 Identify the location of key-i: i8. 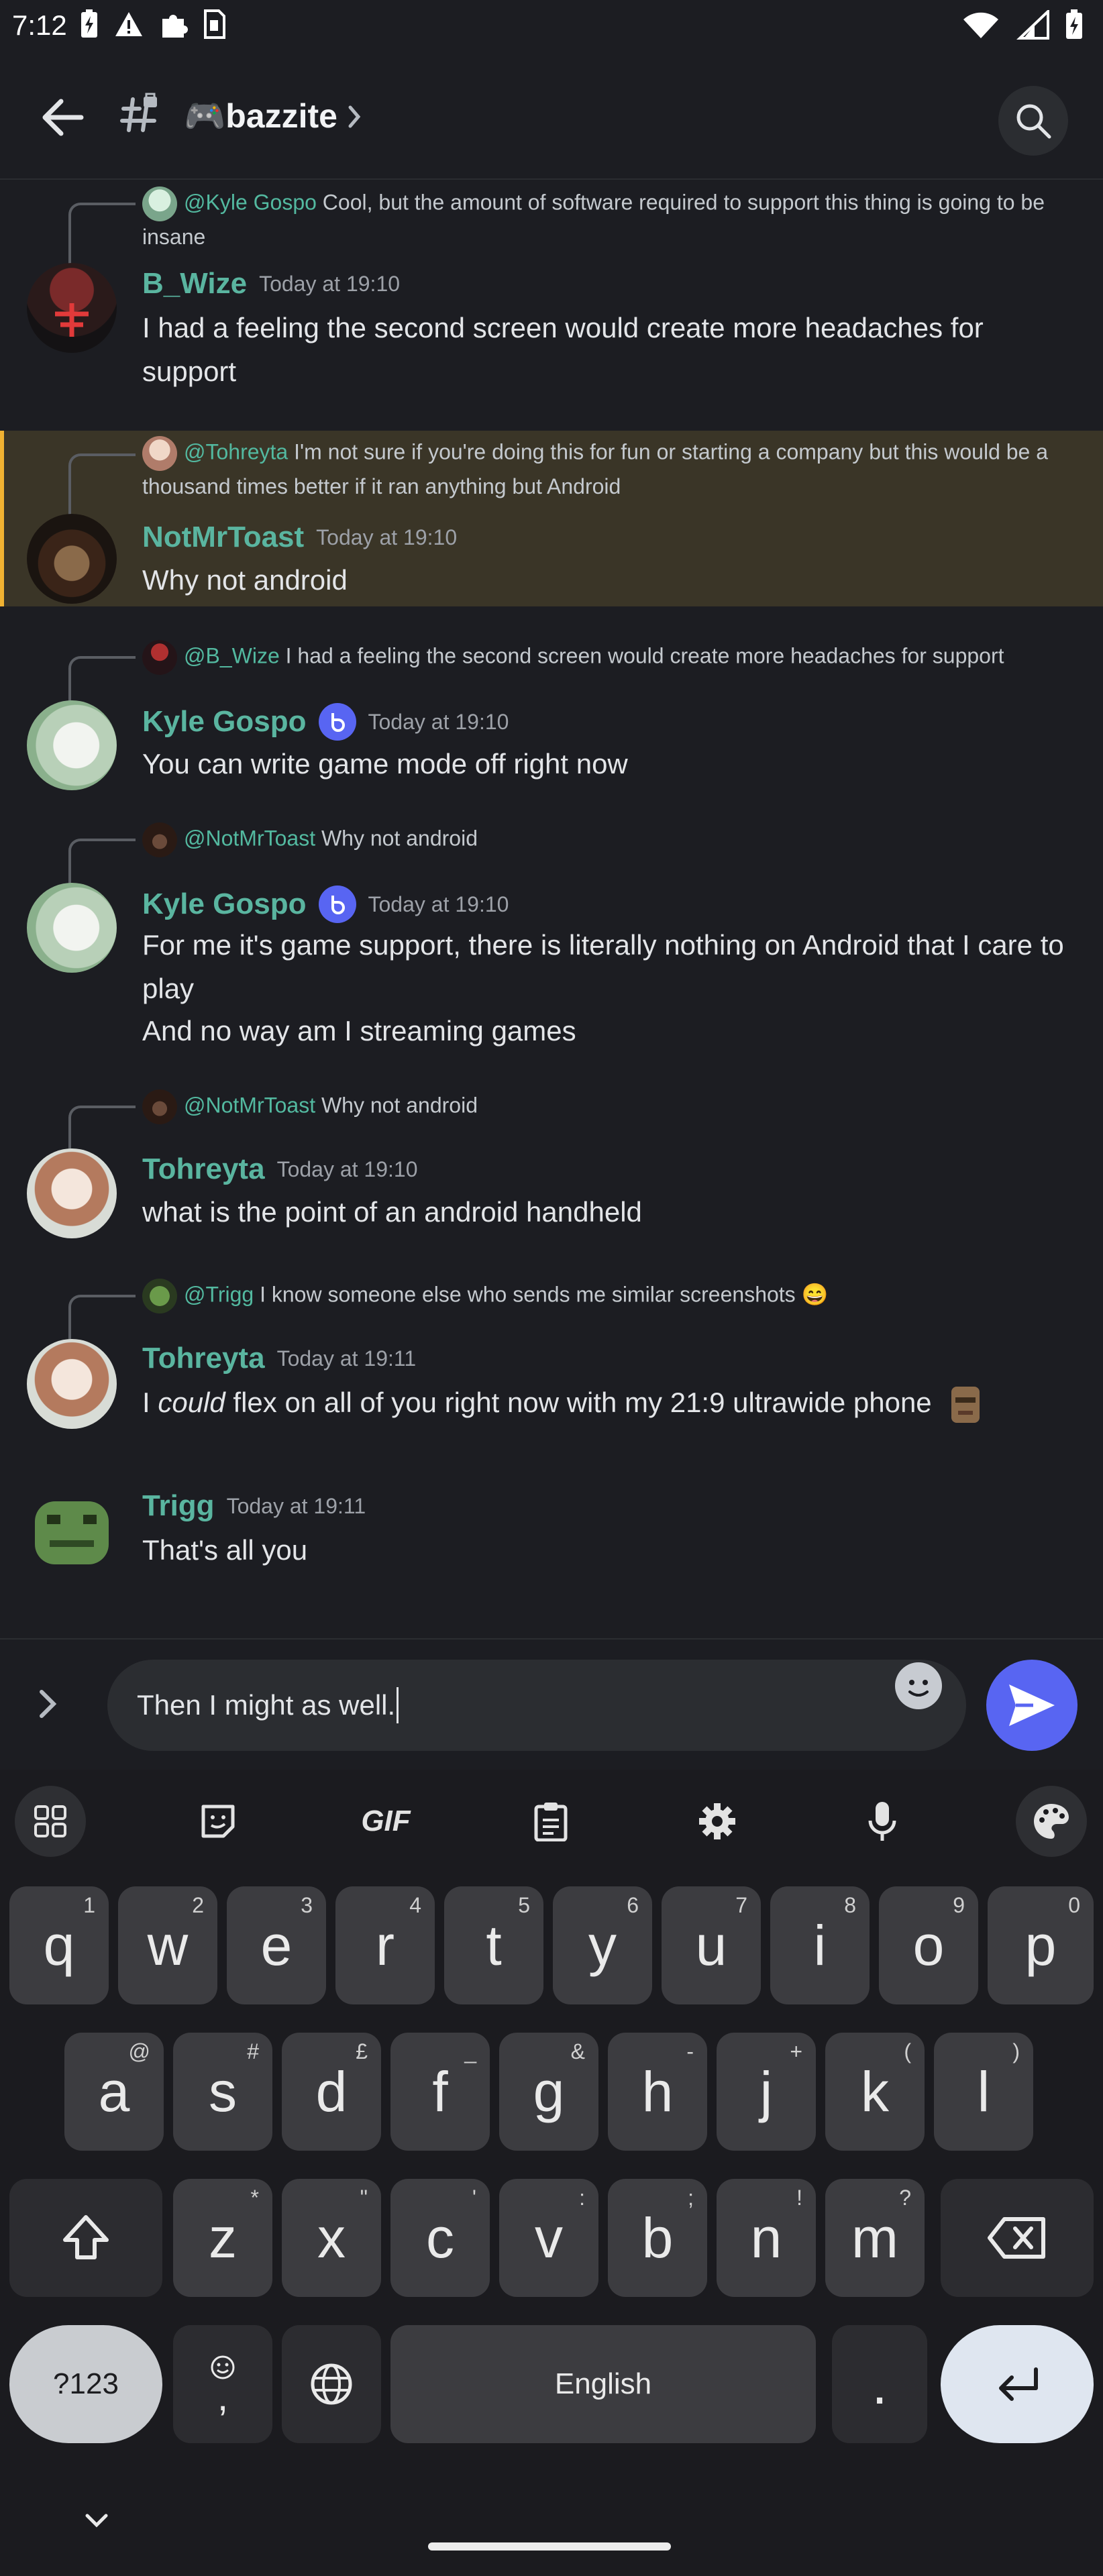
(820, 1945).